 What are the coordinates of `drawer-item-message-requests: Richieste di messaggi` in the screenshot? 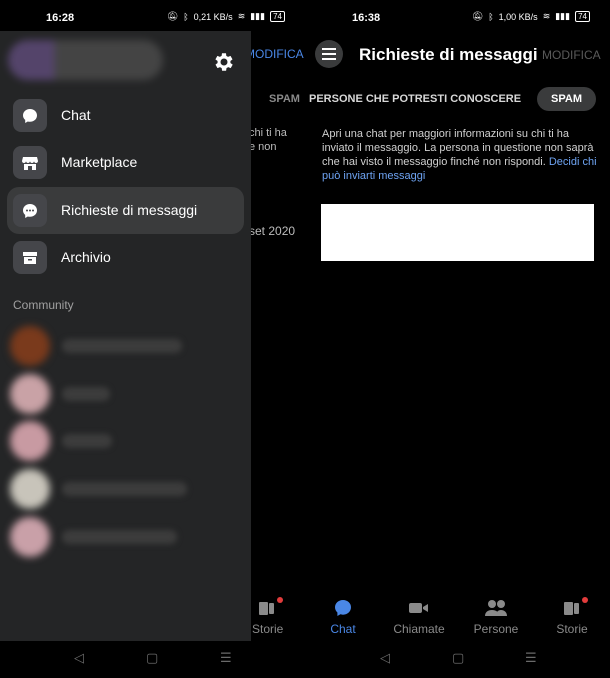 It's located at (125, 210).